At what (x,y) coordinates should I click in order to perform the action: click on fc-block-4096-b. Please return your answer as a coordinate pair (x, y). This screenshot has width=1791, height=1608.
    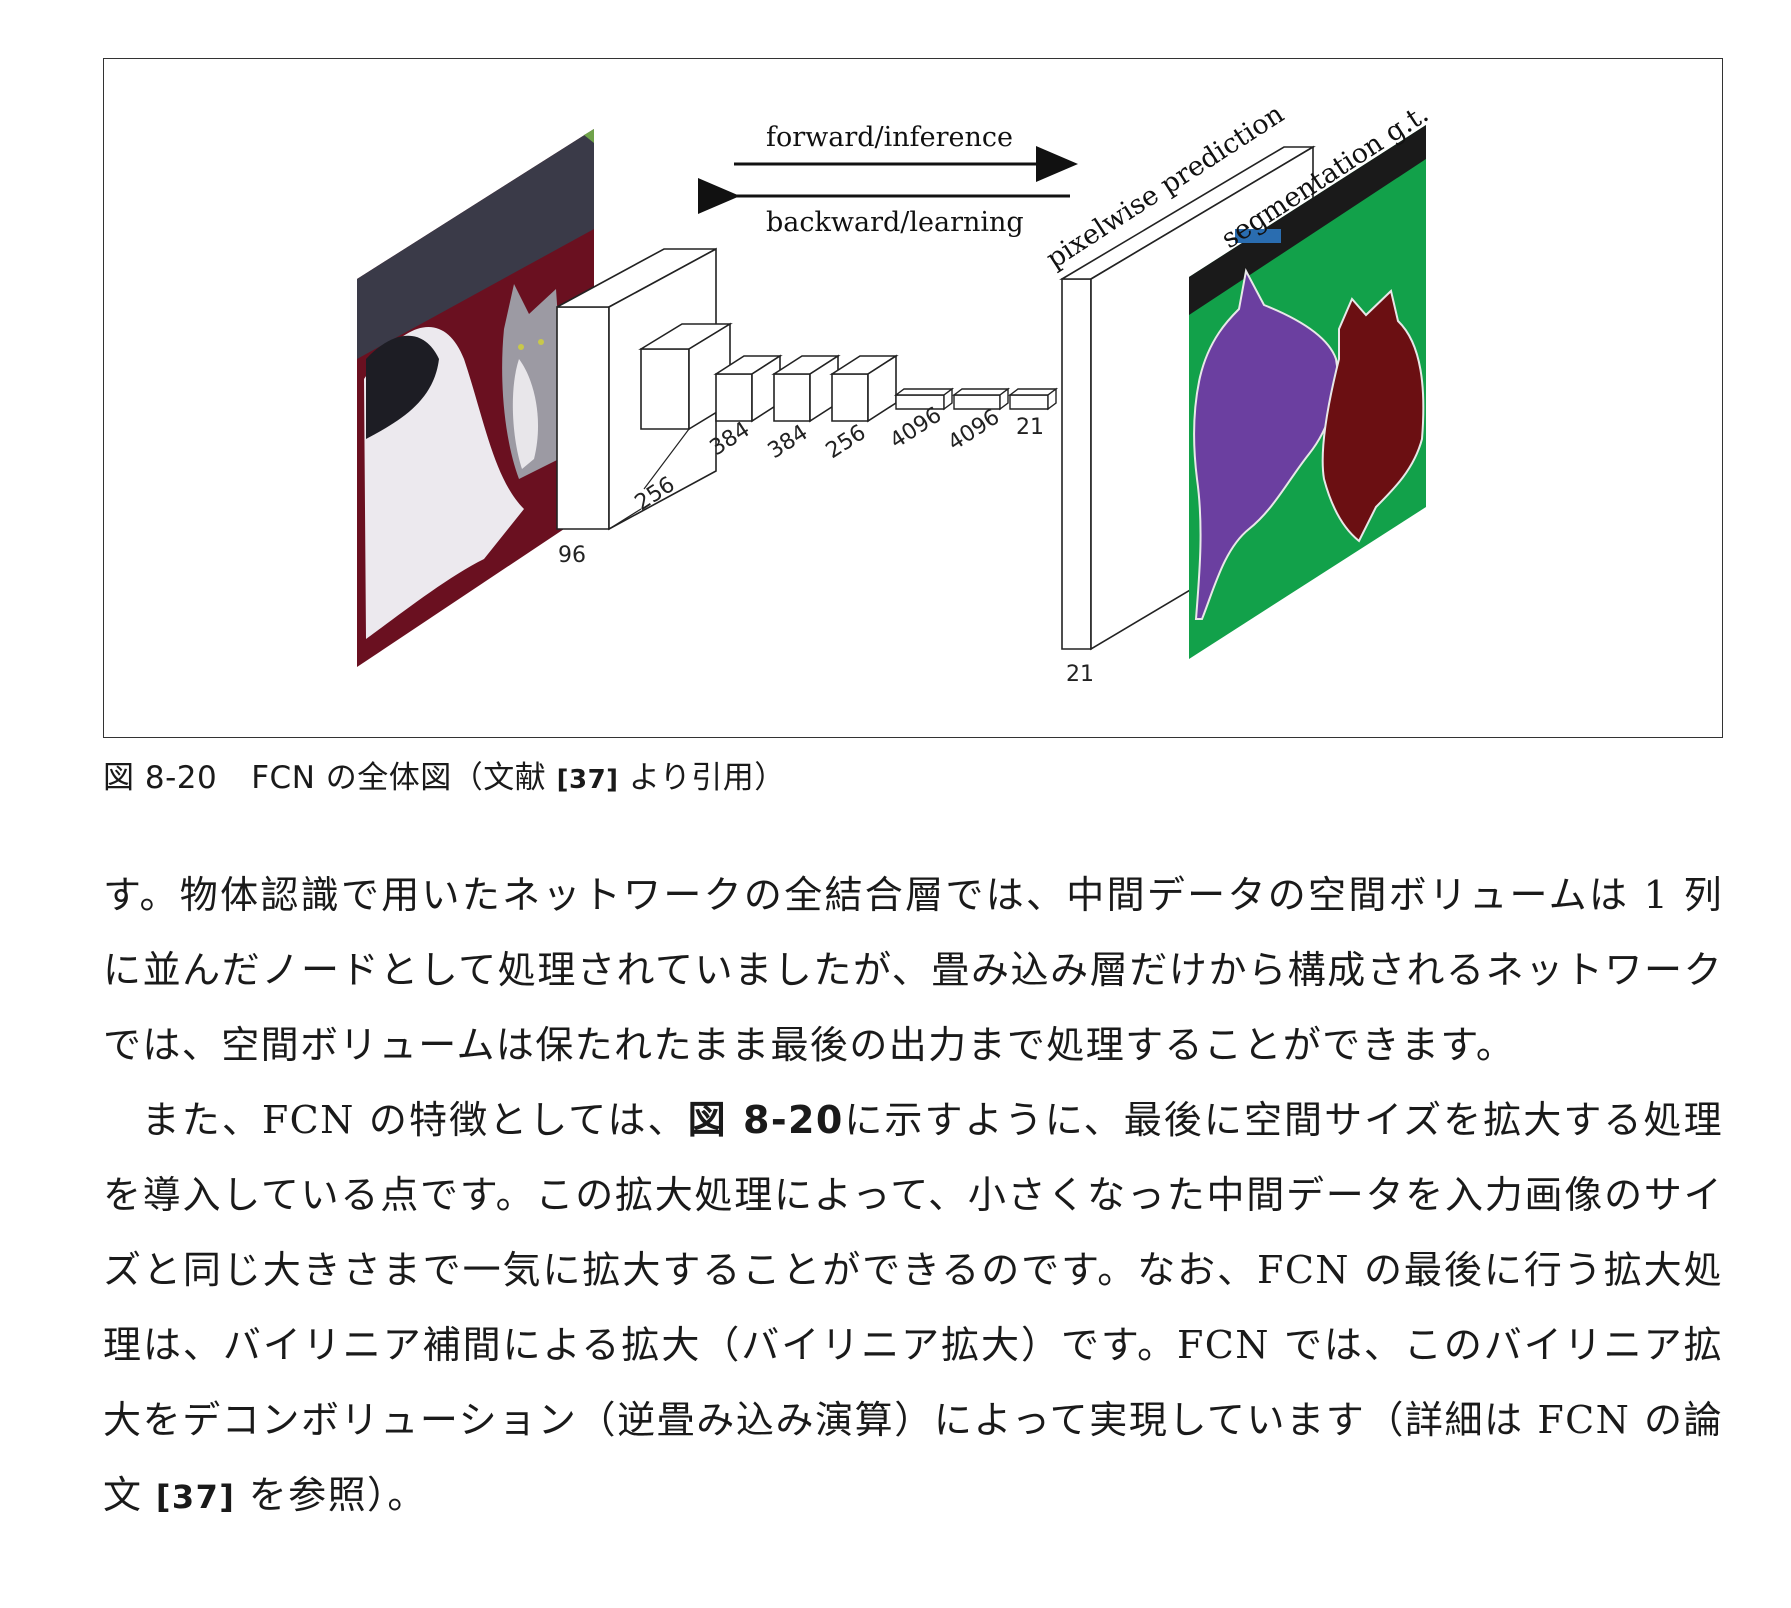
    Looking at the image, I should click on (981, 399).